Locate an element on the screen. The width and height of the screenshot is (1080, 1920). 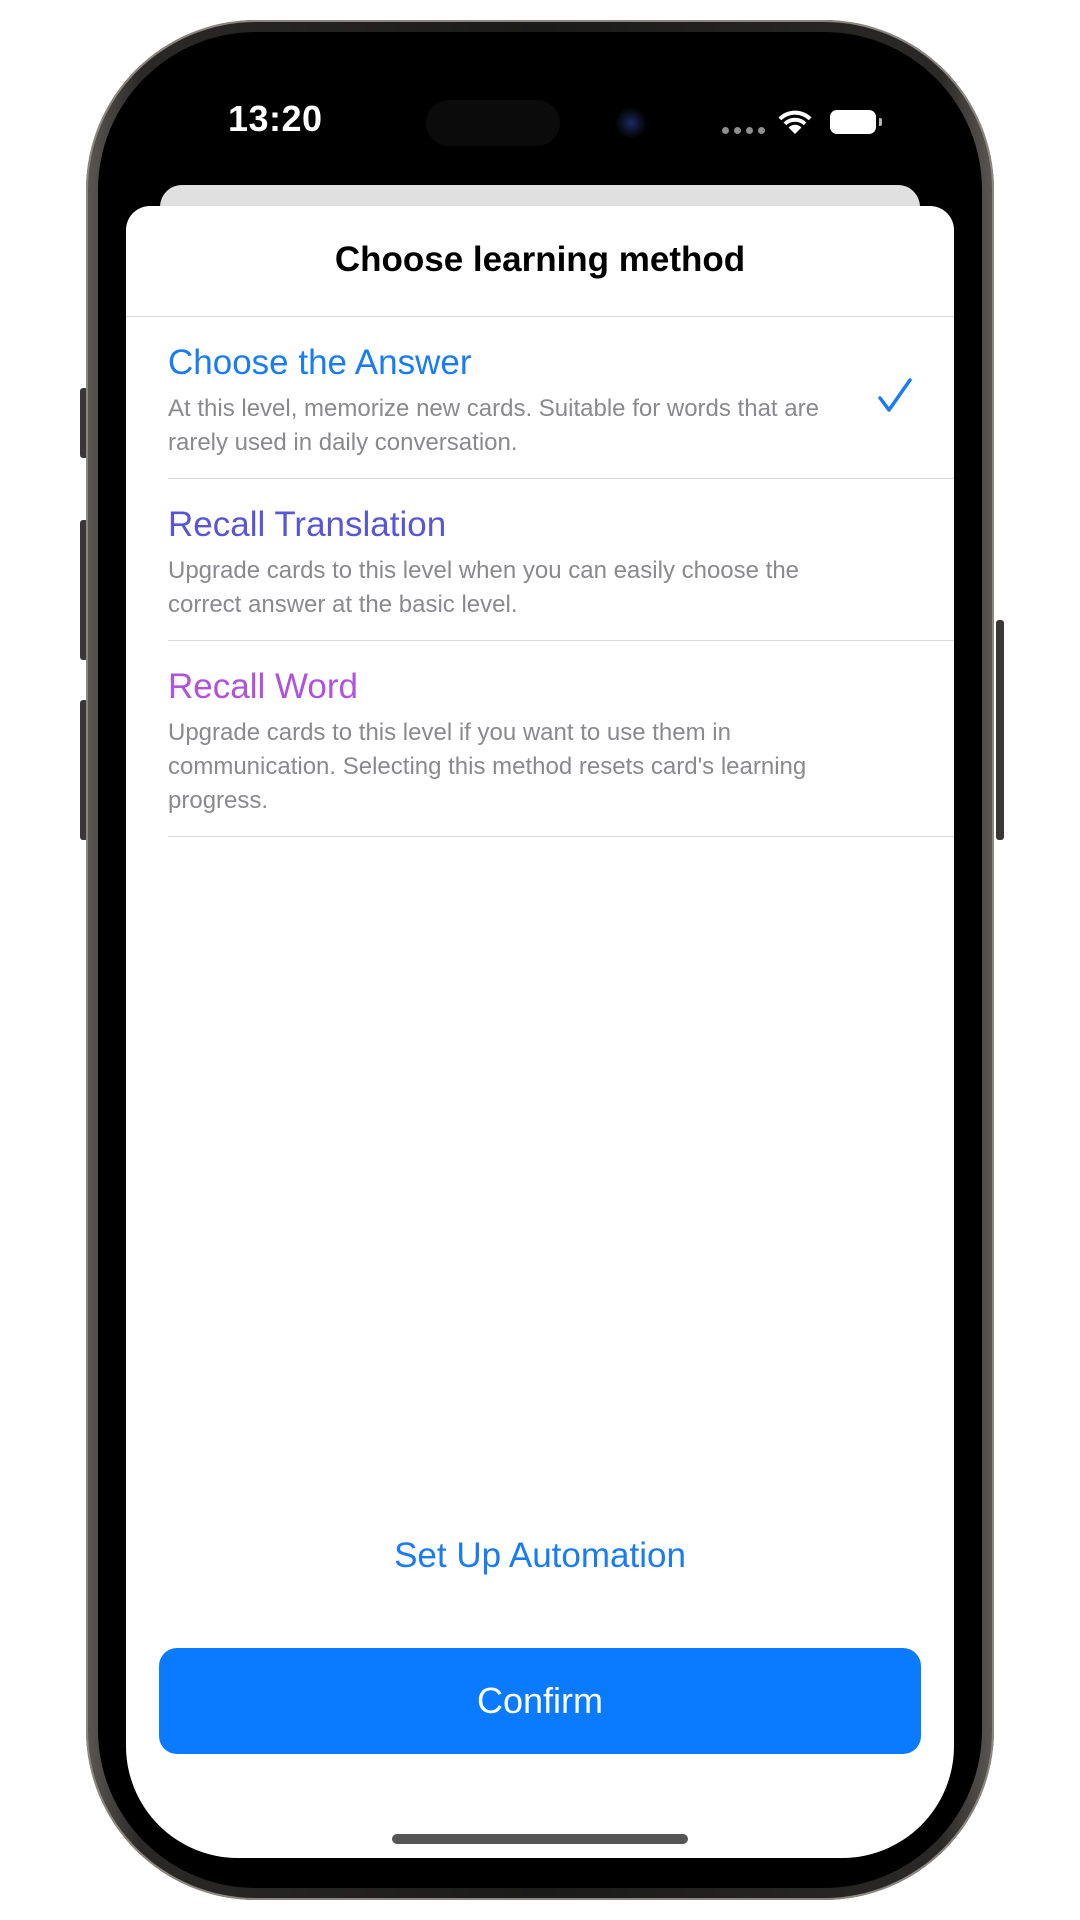
option-title: Recall Translation is located at coordinates (307, 524).